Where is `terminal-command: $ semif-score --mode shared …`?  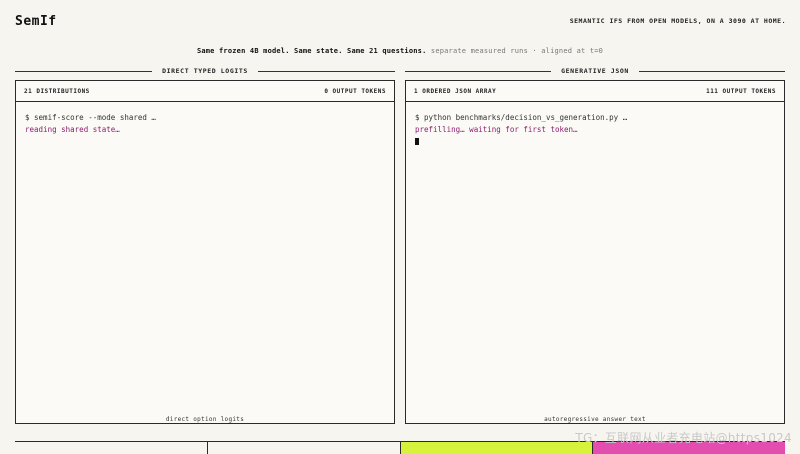 terminal-command: $ semif-score --mode shared … is located at coordinates (90, 117).